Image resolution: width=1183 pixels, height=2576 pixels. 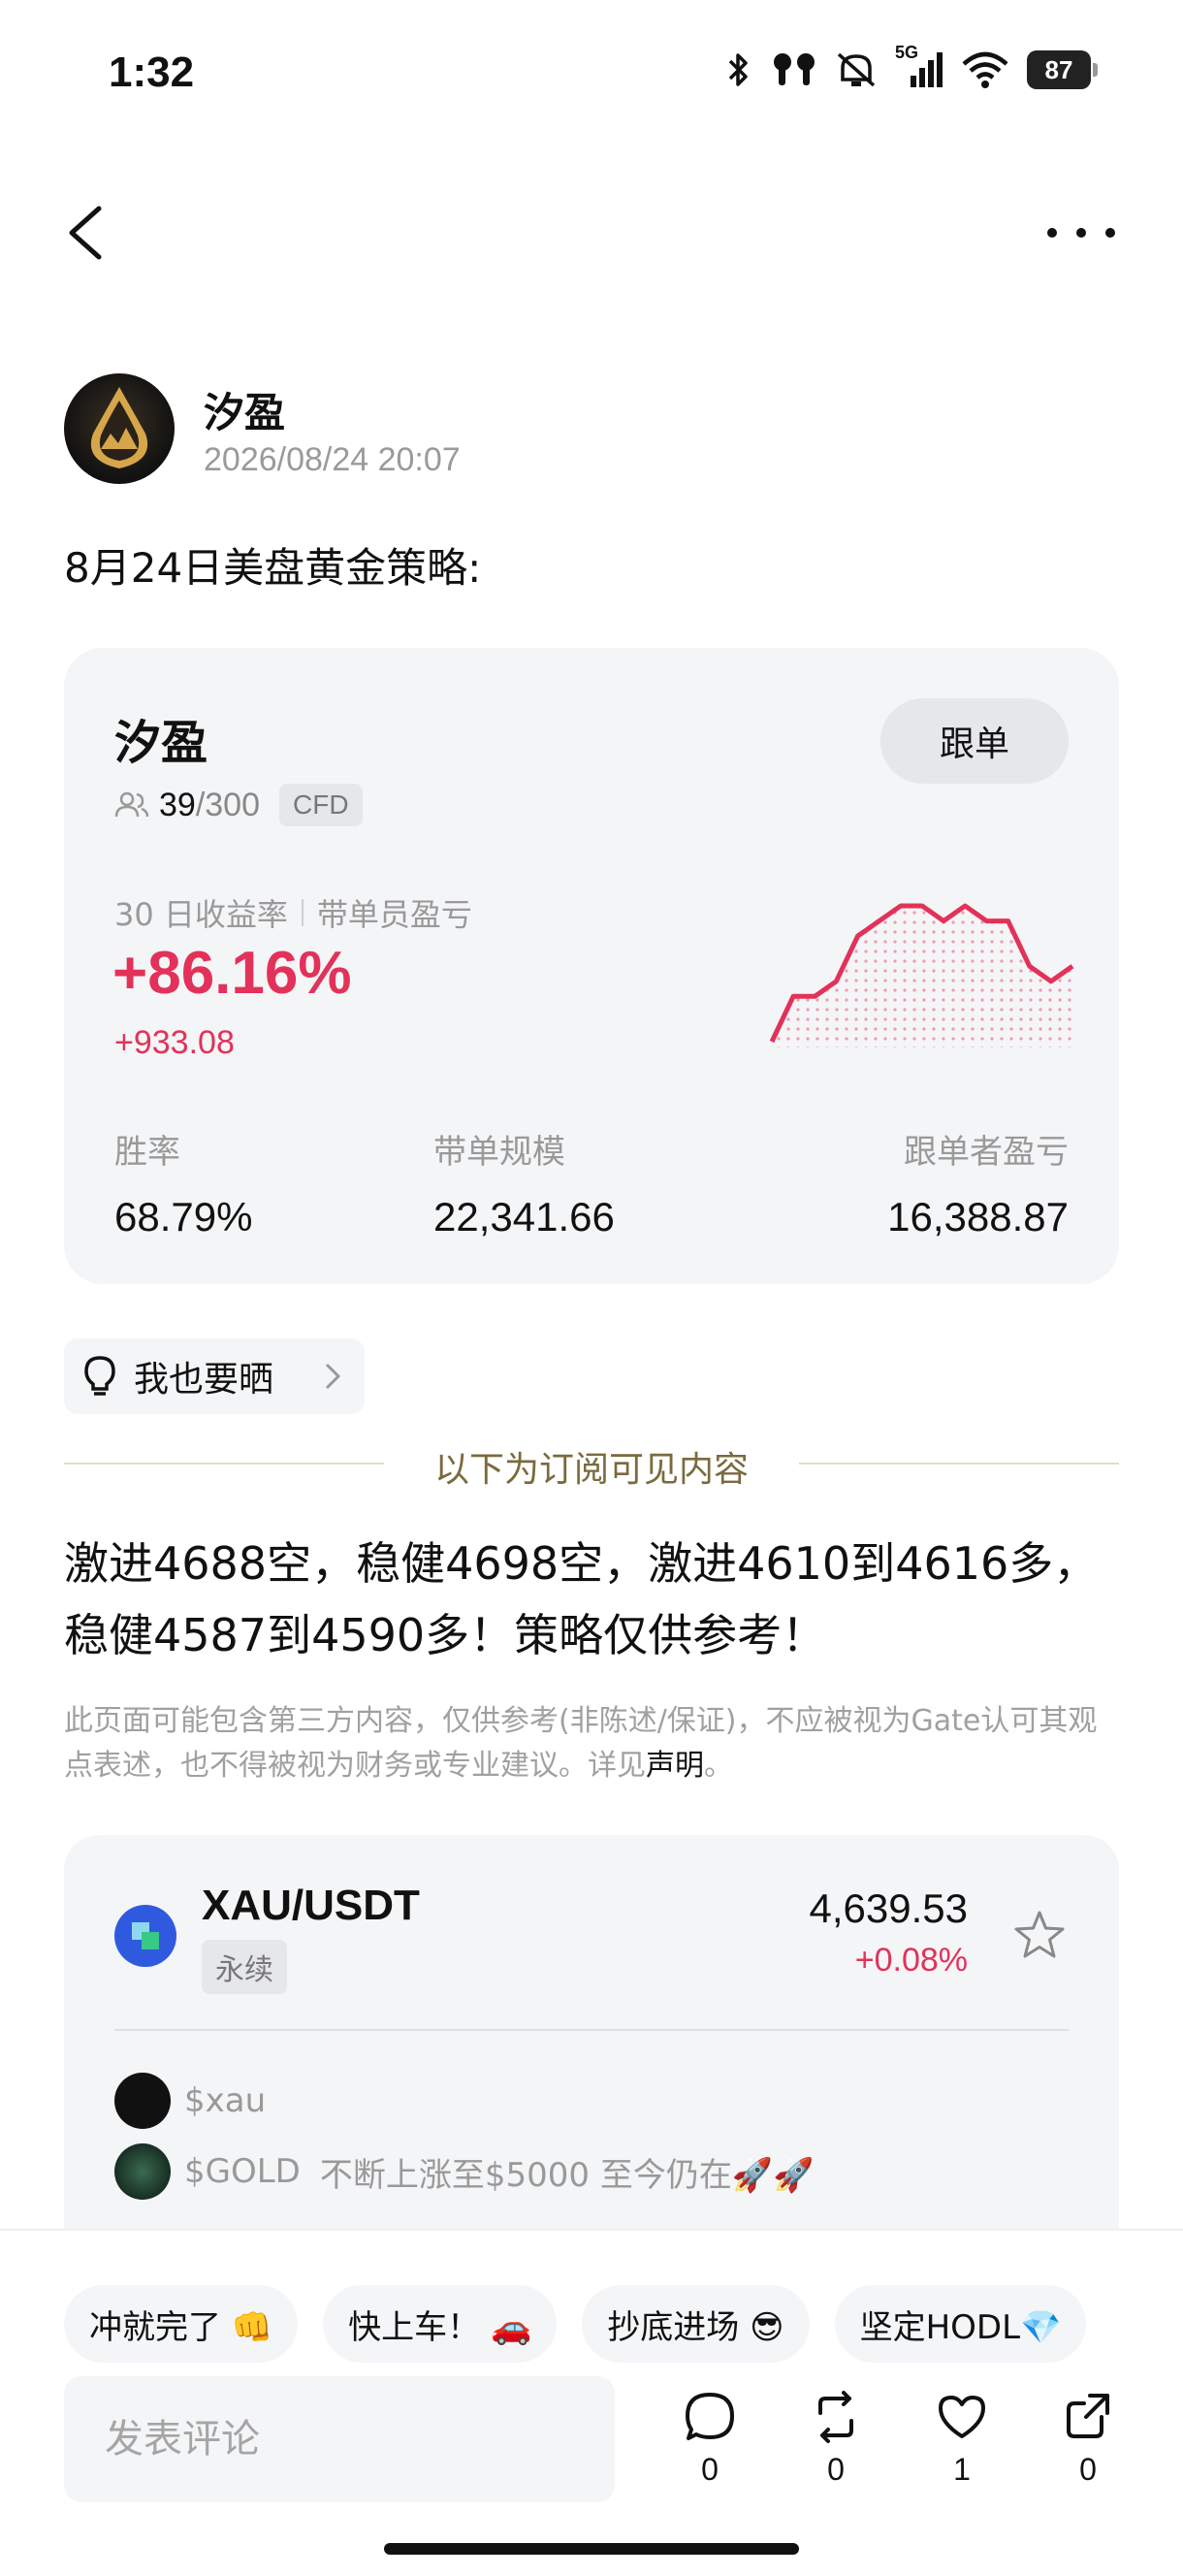 I want to click on copy-trade-button: 跟单, so click(x=974, y=741).